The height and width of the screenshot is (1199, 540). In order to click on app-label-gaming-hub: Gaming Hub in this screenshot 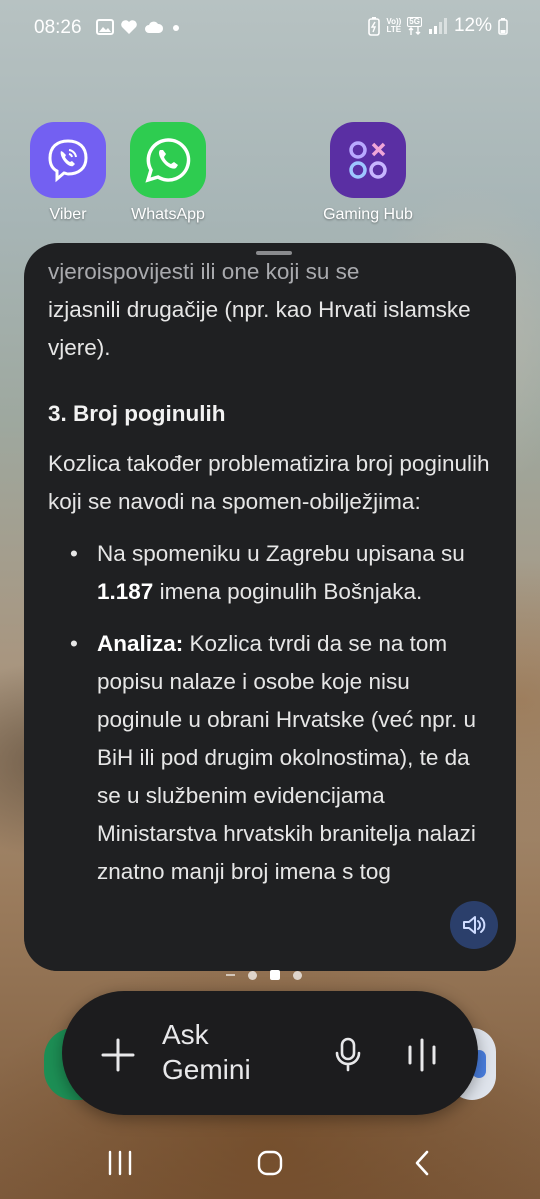, I will do `click(368, 214)`.